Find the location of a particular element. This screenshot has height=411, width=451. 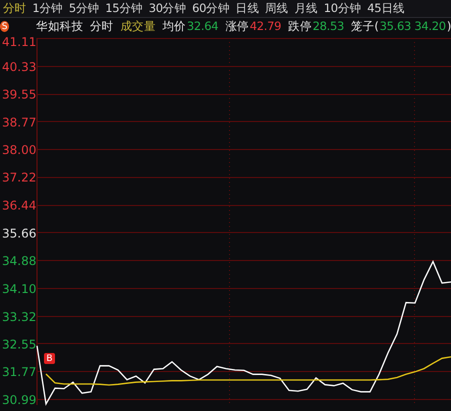

price-tick-label: 30.99 is located at coordinates (19, 399).